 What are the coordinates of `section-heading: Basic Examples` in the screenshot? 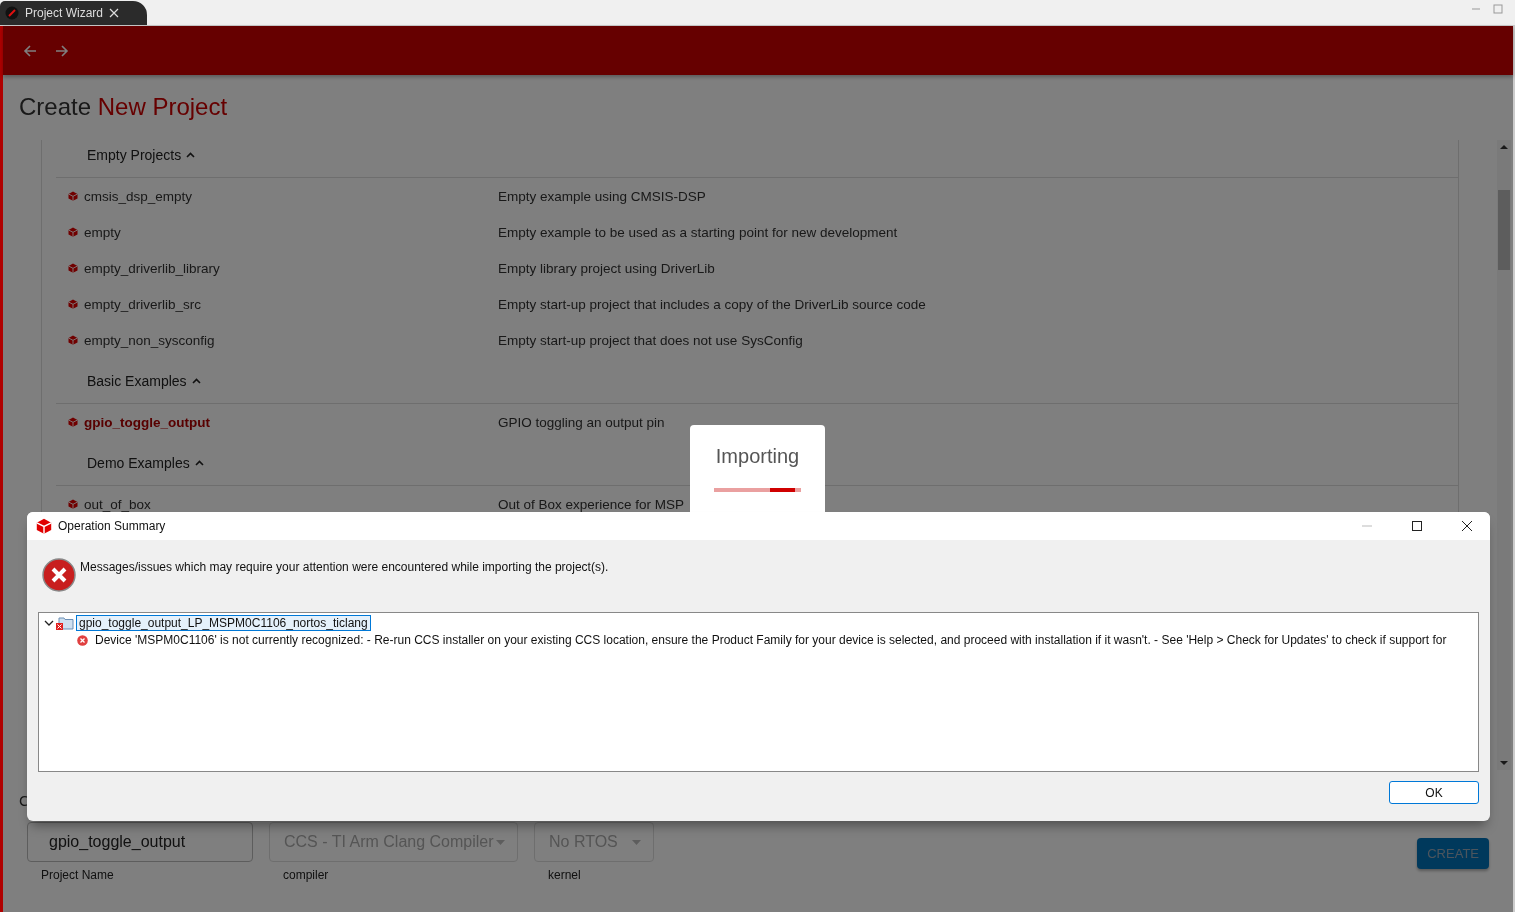 It's located at (144, 381).